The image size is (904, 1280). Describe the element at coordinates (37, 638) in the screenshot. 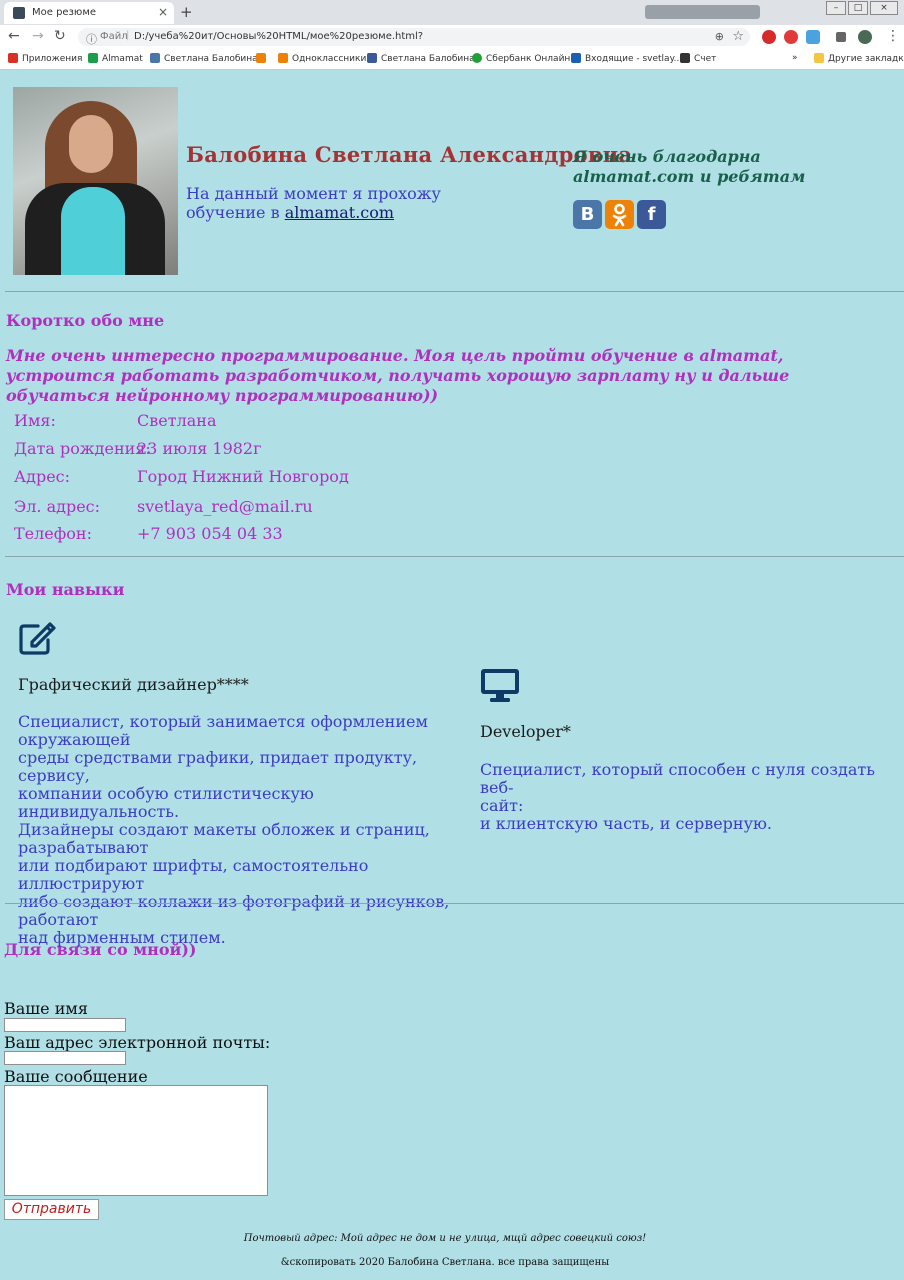

I see `edit-icon` at that location.